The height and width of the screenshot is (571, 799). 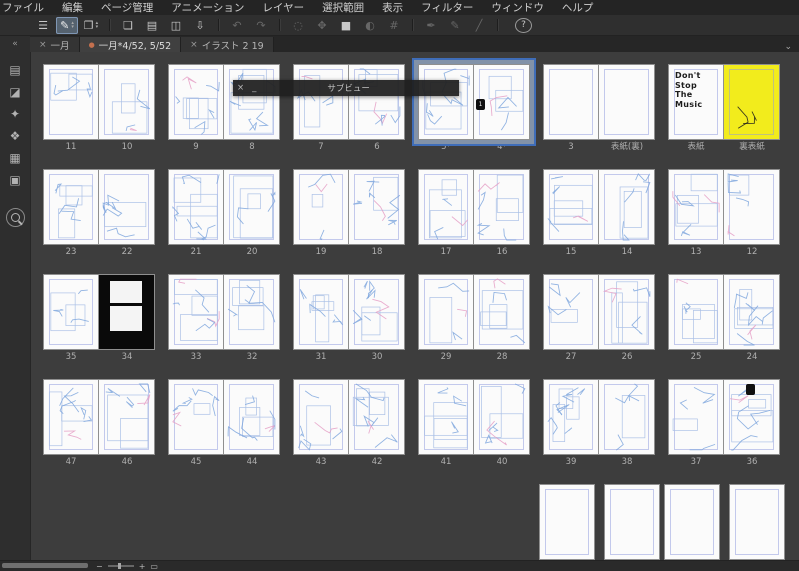 What do you see at coordinates (127, 7) in the screenshot?
I see `menu-item-2: ページ管理` at bounding box center [127, 7].